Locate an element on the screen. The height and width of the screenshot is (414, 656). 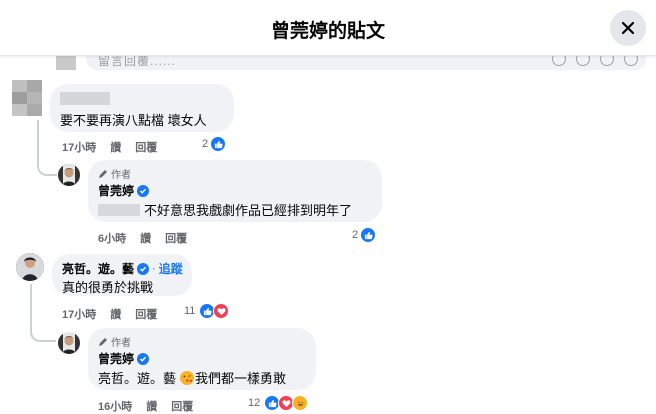
comment-bubble: 亮哲。遊。藝 · 追蹤 真的很勇於挑戰 is located at coordinates (122, 275).